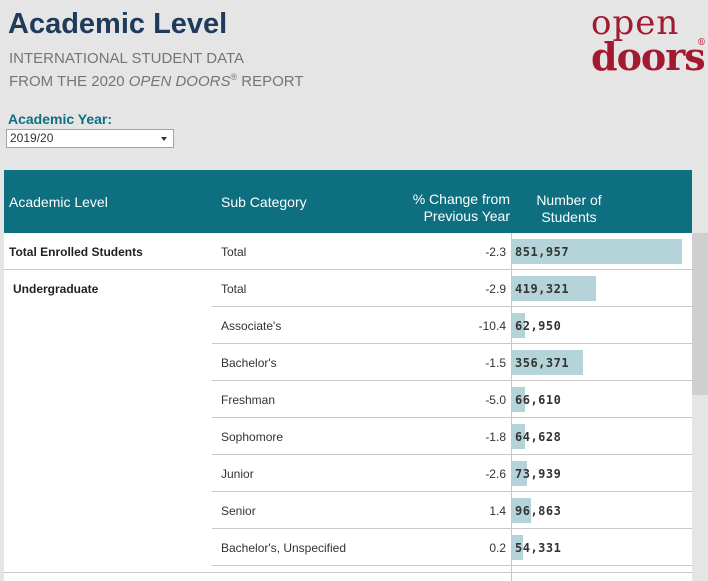  Describe the element at coordinates (348, 399) in the screenshot. I see `table-row: Freshman -5.0 66,610` at that location.